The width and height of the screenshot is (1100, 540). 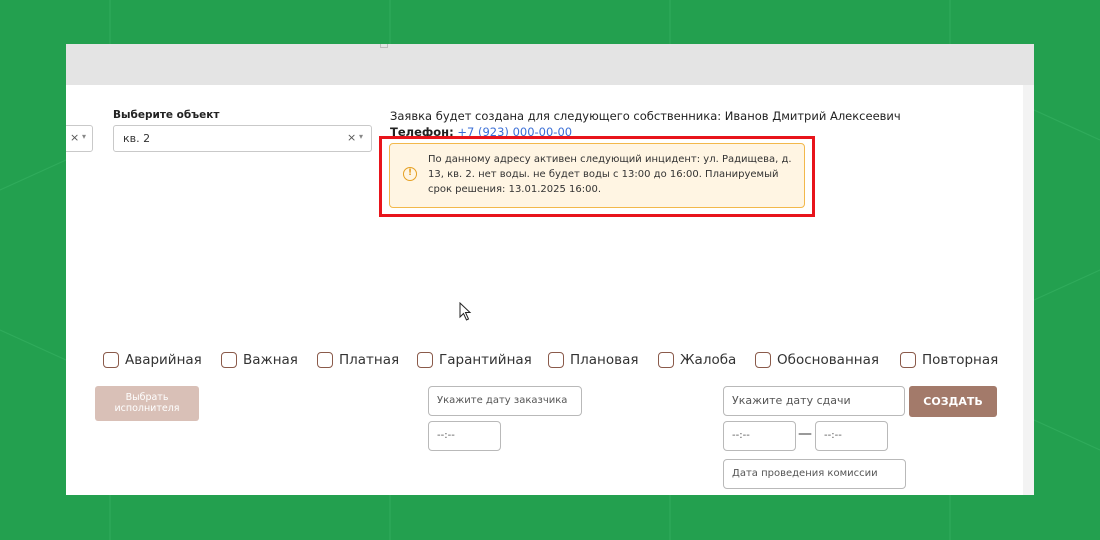 What do you see at coordinates (163, 360) in the screenshot?
I see `flag-label: Аварийная` at bounding box center [163, 360].